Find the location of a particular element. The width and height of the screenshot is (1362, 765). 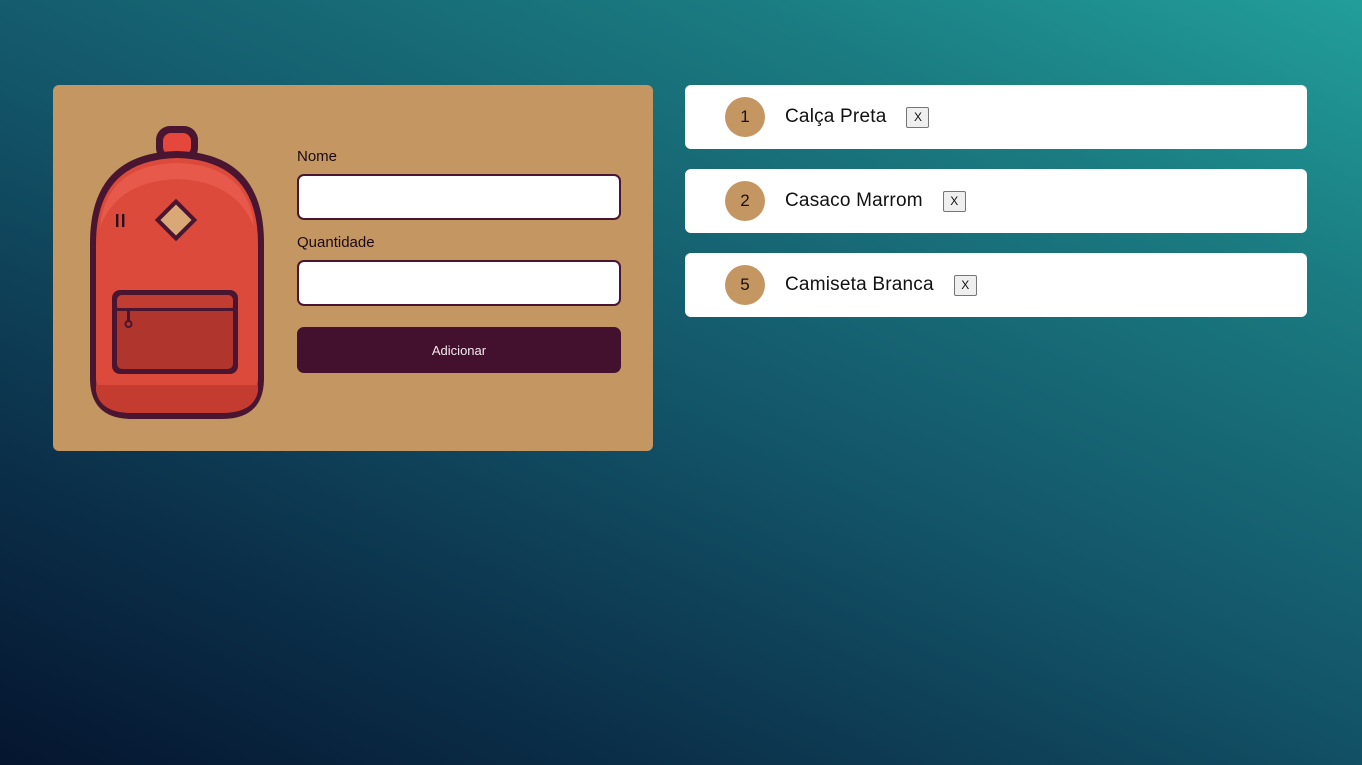

quantity-badge: 1 is located at coordinates (745, 117).